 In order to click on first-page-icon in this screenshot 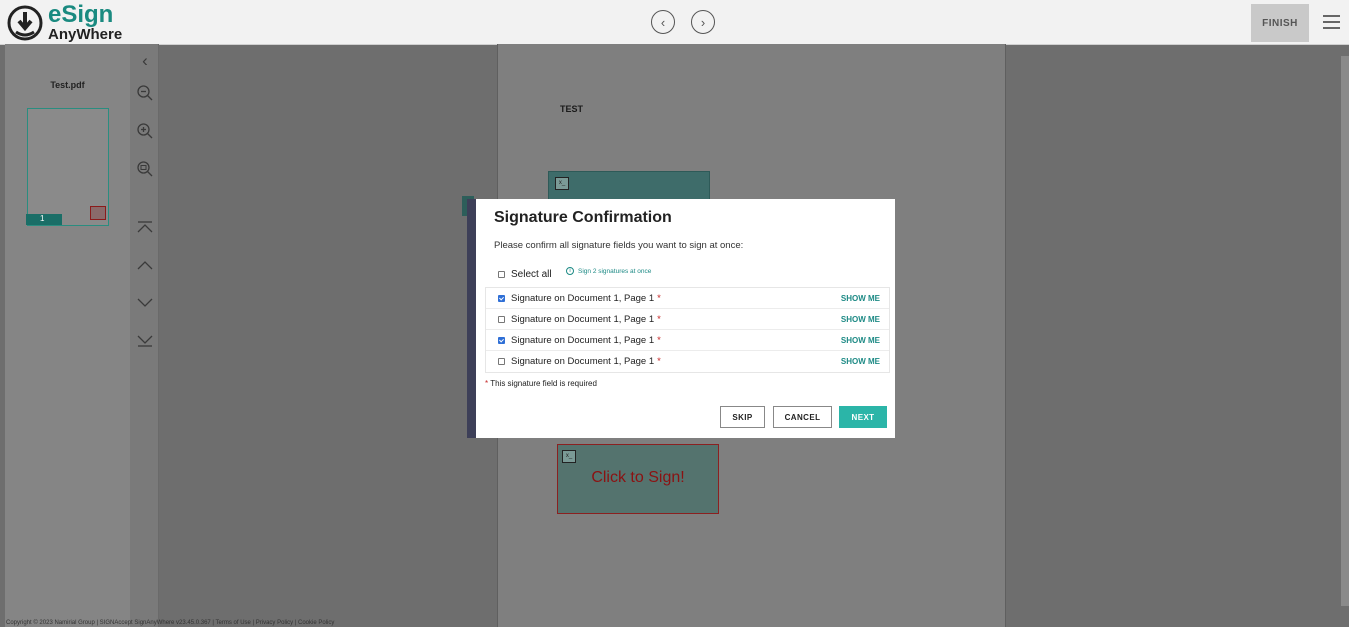, I will do `click(145, 227)`.